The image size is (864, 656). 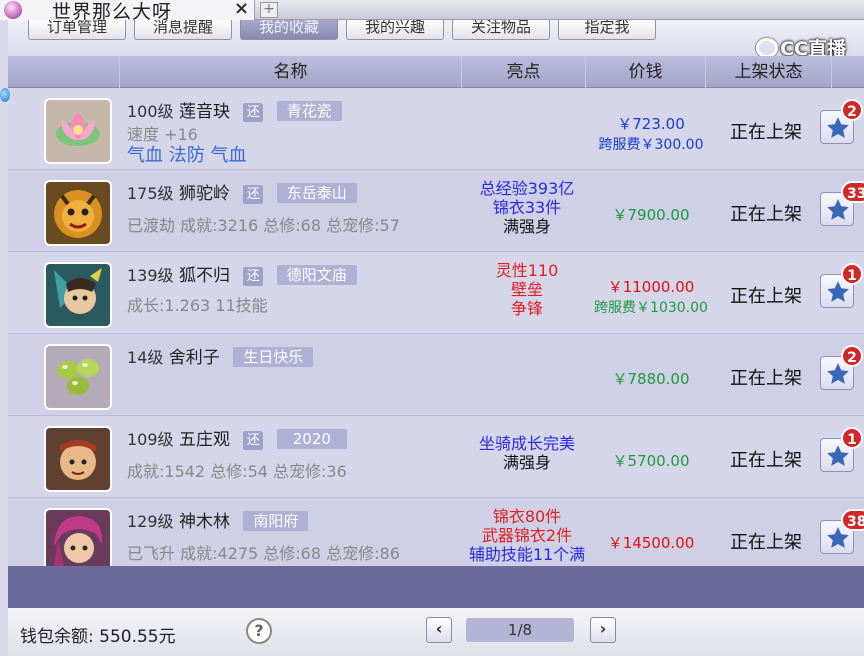 I want to click on lion-camel-character-icon, so click(x=78, y=213).